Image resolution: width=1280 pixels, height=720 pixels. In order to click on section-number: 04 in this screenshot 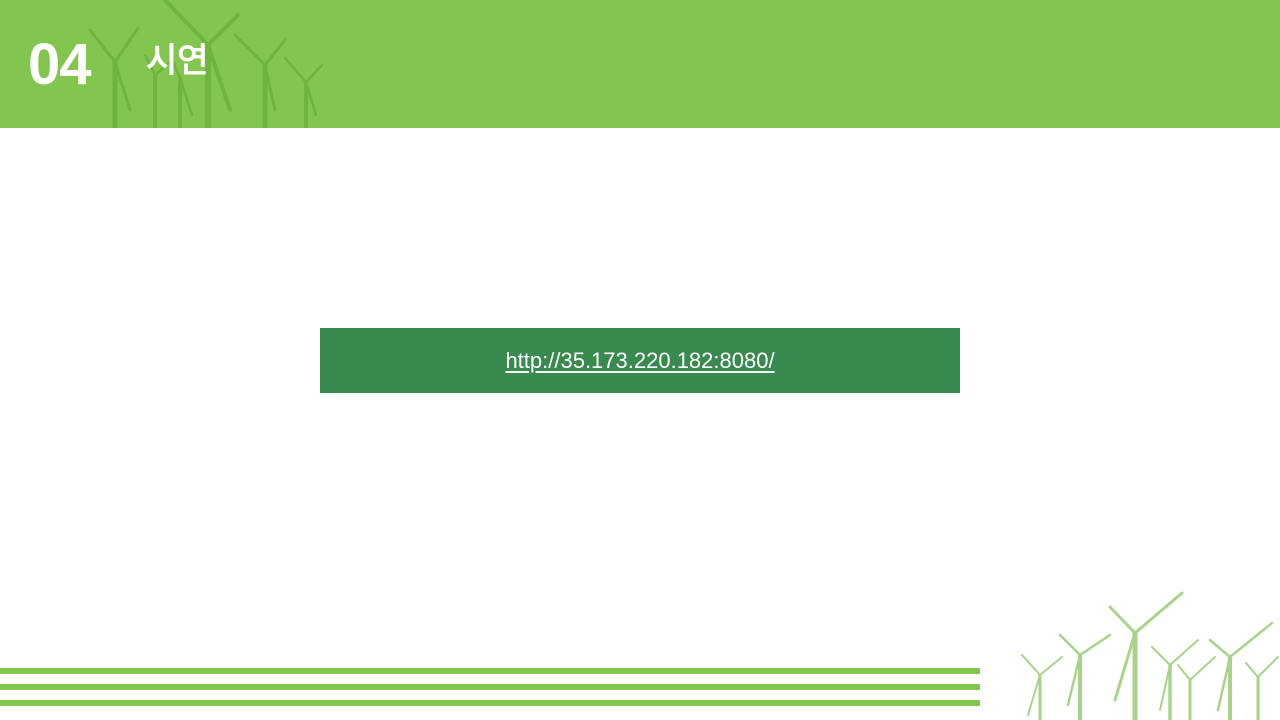, I will do `click(60, 64)`.